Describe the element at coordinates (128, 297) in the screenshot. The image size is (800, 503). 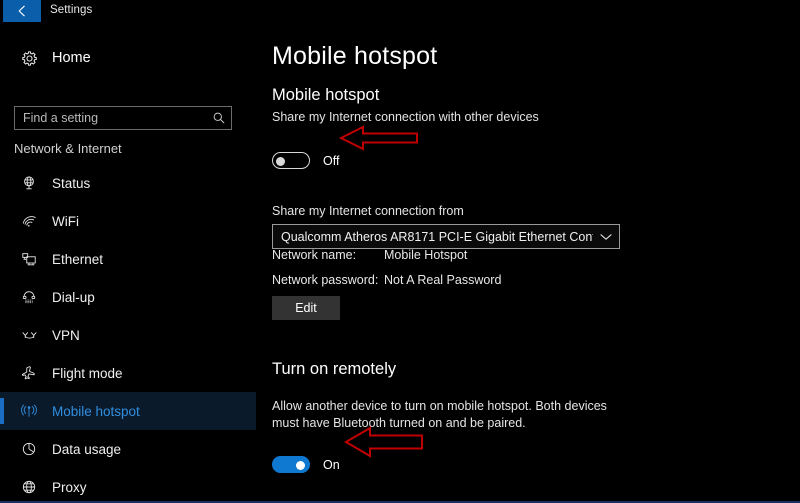
I see `sidebar-item-dial-up: Dial-up` at that location.